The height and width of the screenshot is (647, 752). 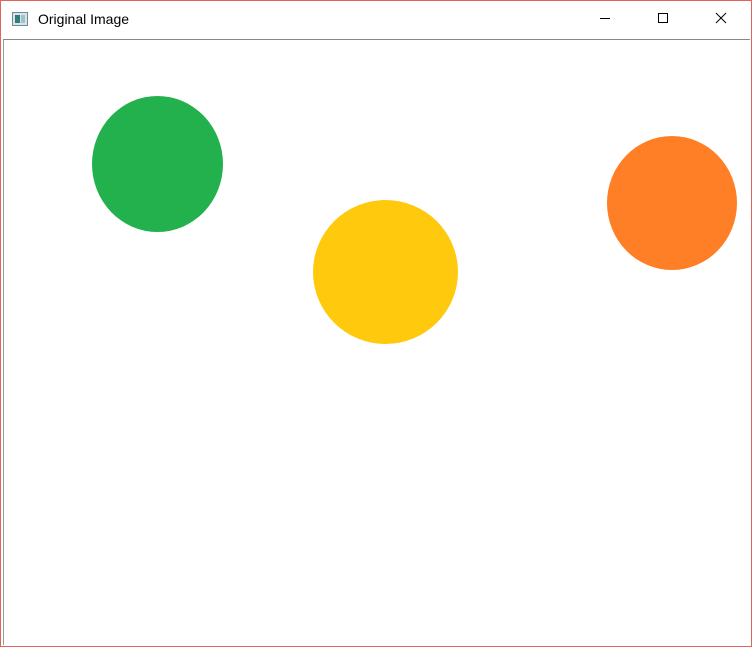 I want to click on minimize-icon, so click(x=605, y=20).